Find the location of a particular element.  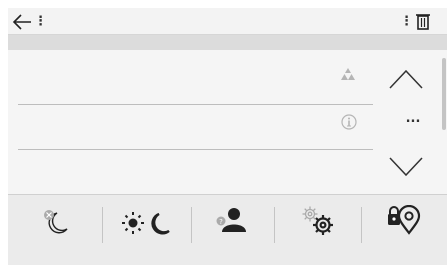

day-night-button is located at coordinates (147, 224).